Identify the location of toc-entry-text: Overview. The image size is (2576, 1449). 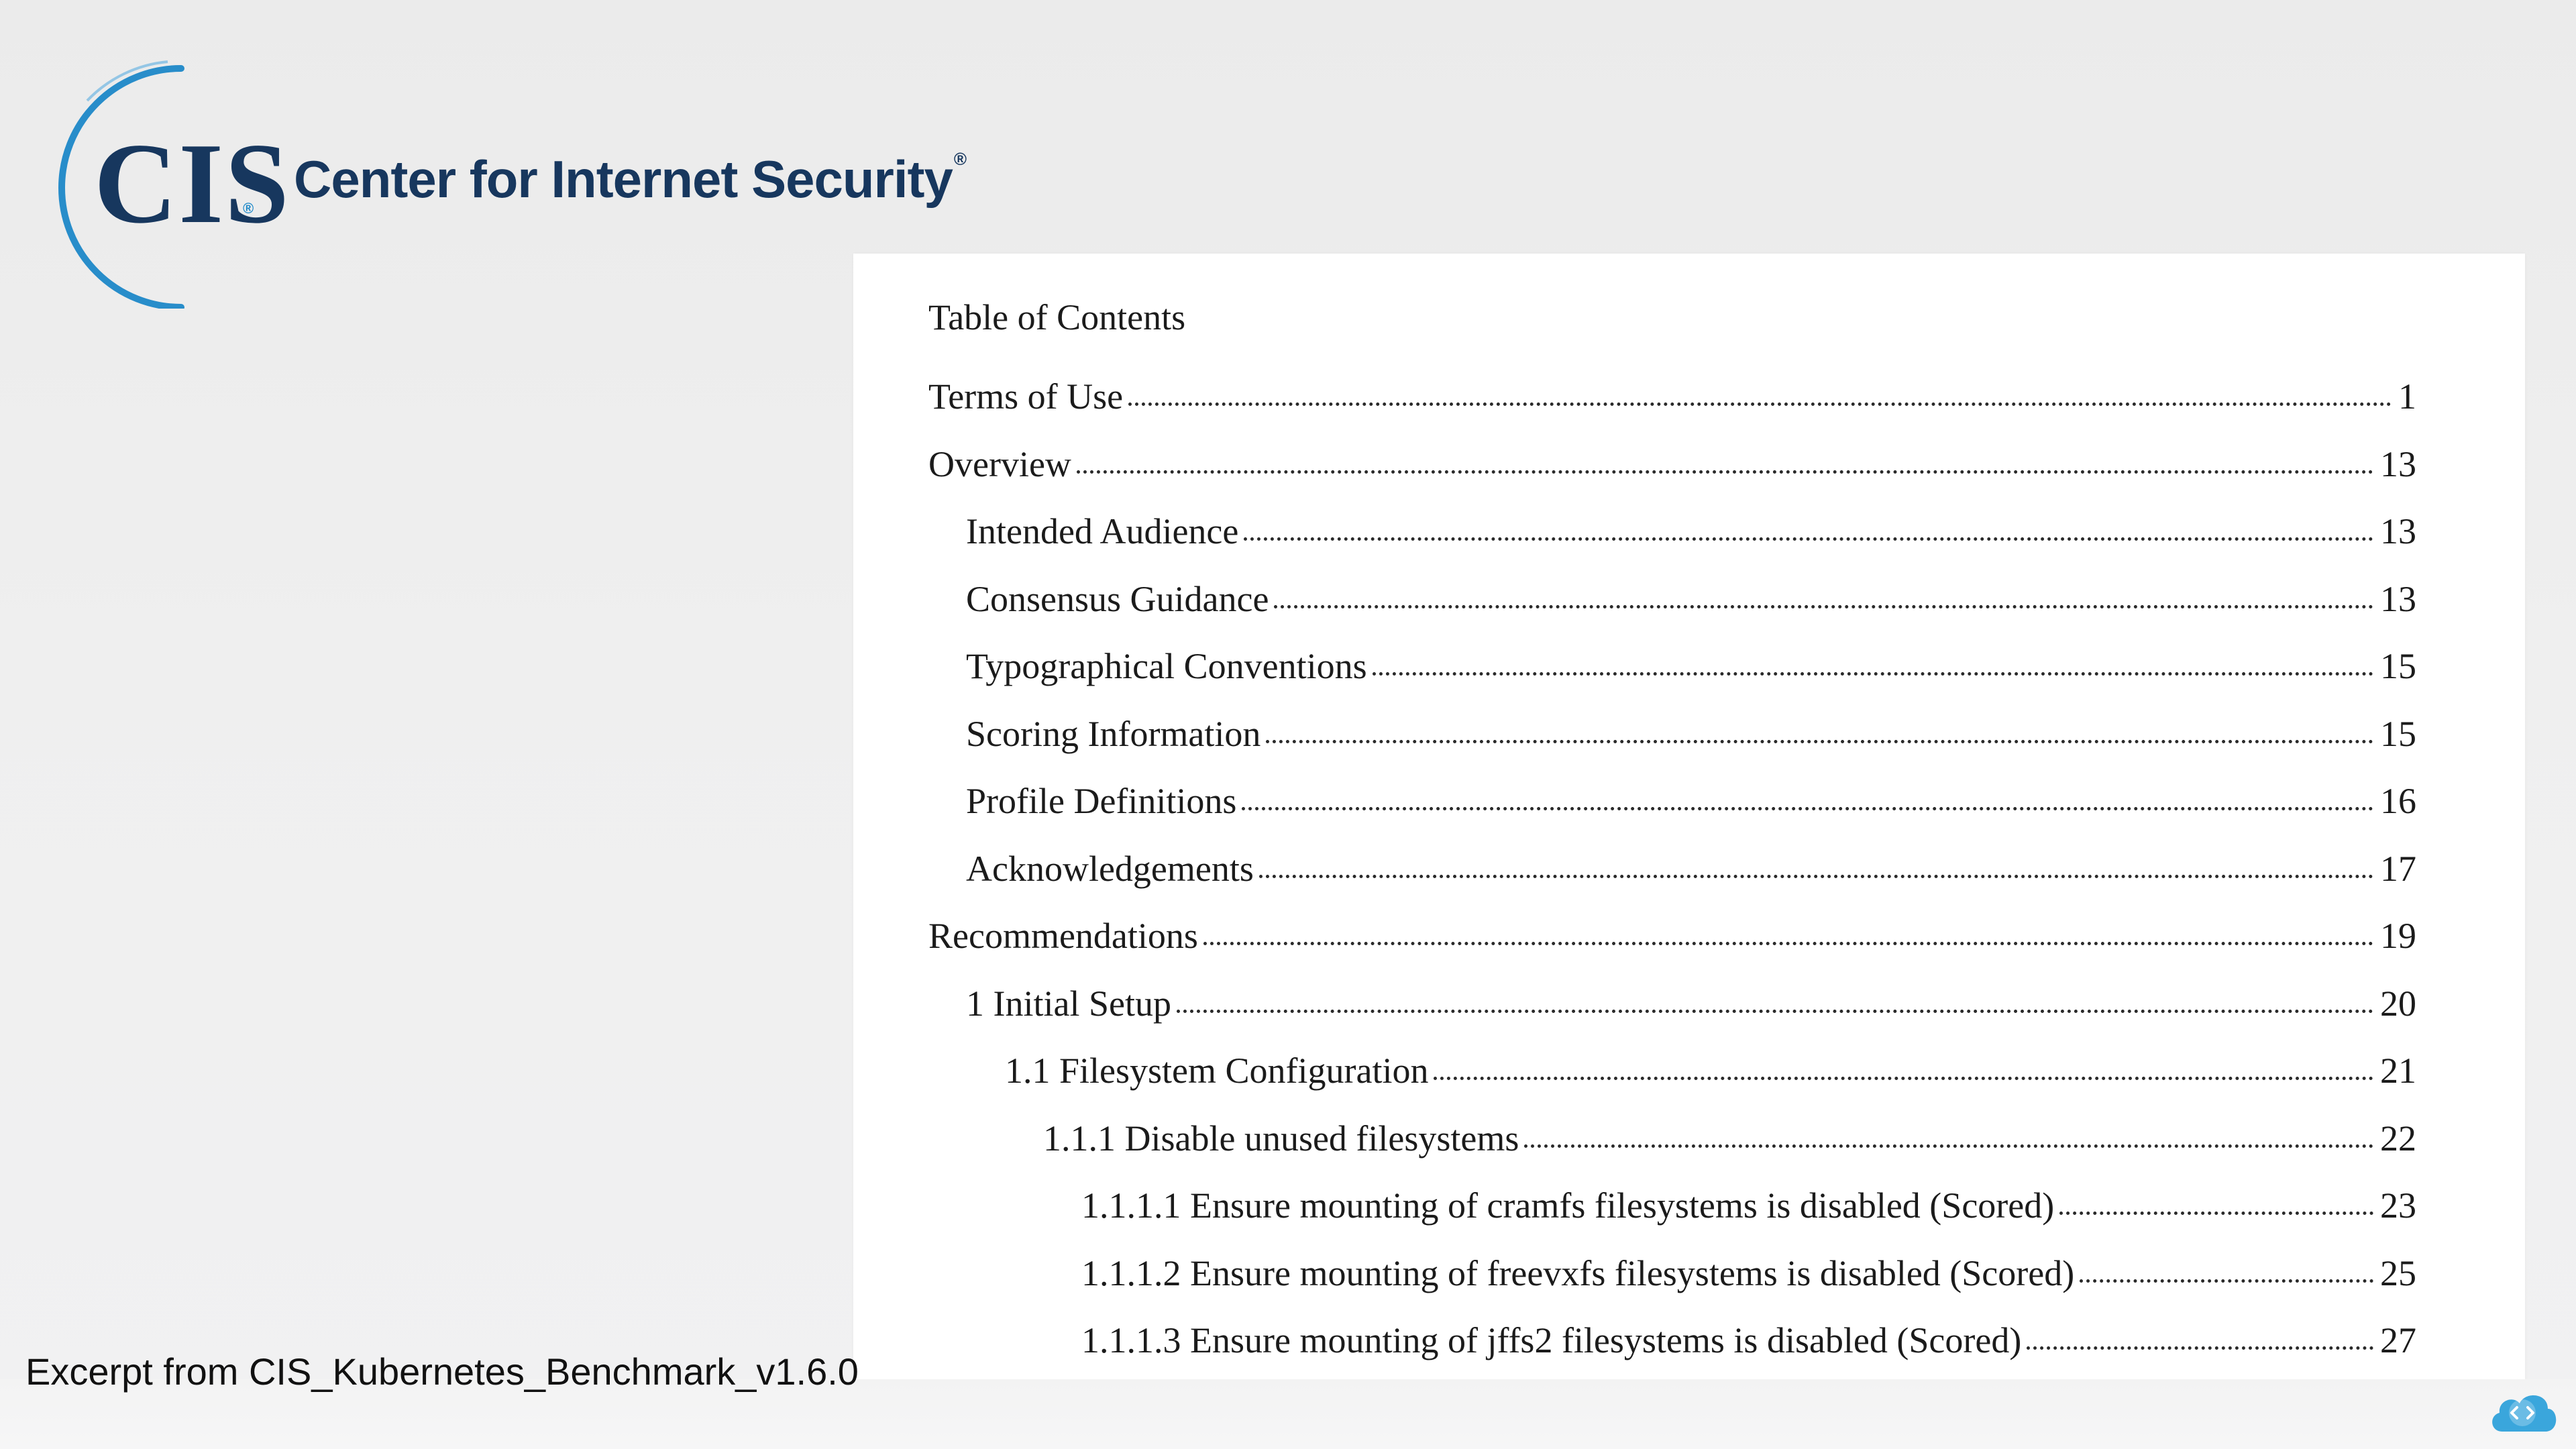
(999, 463).